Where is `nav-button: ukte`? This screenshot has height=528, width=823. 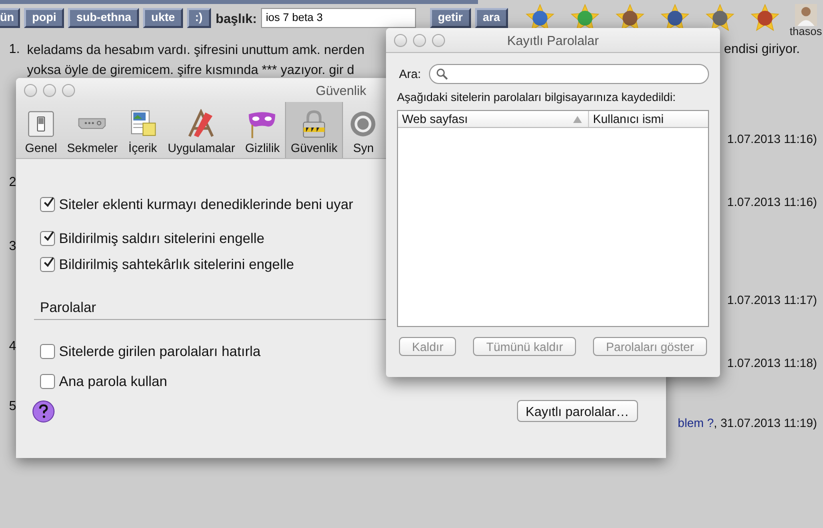 nav-button: ukte is located at coordinates (163, 18).